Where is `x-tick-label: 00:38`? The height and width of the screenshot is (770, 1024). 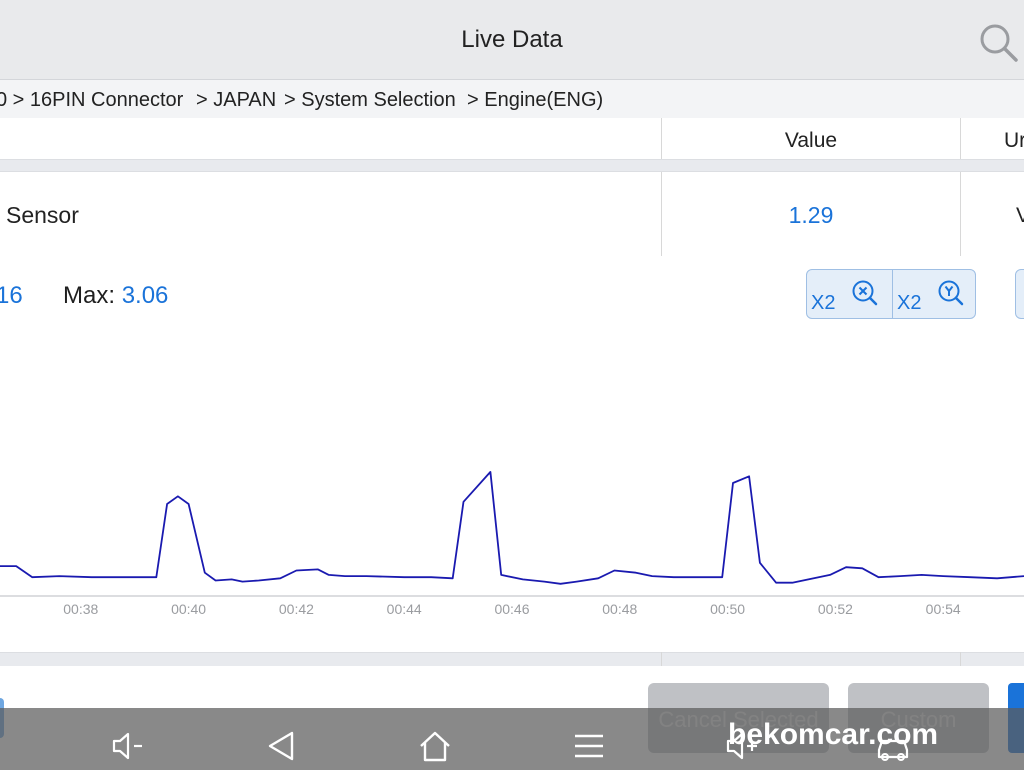
x-tick-label: 00:38 is located at coordinates (80, 609).